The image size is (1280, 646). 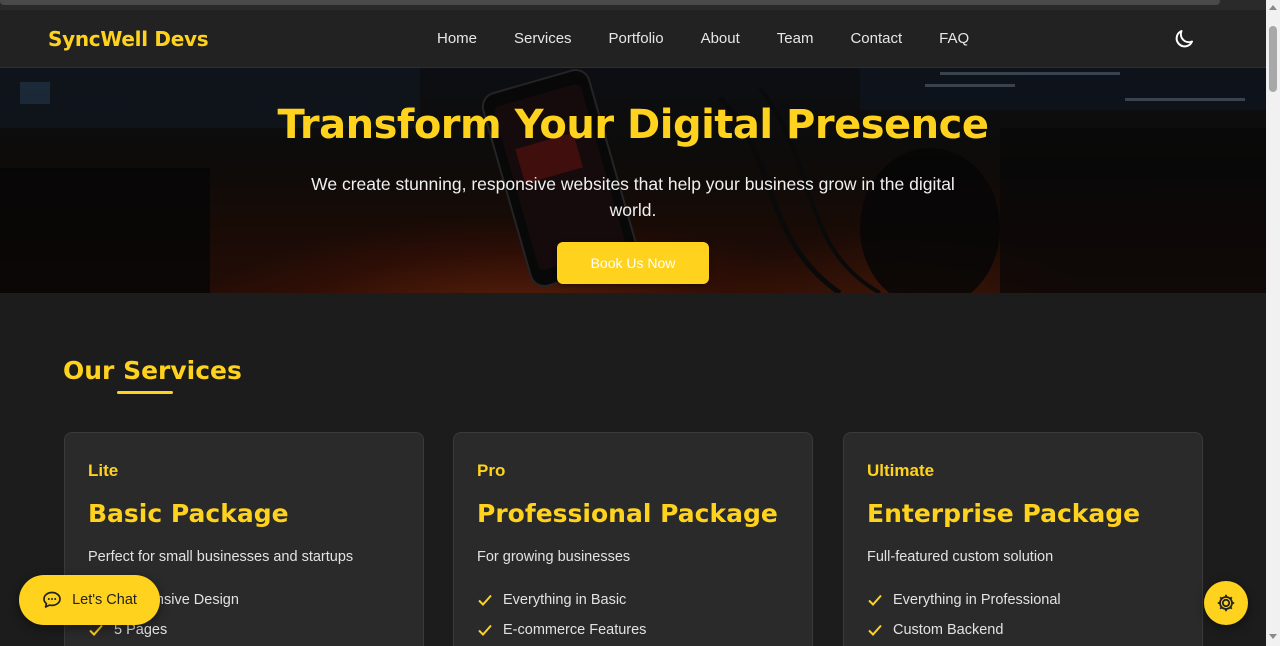 What do you see at coordinates (633, 263) in the screenshot?
I see `book-us-now-button: Book Us Now` at bounding box center [633, 263].